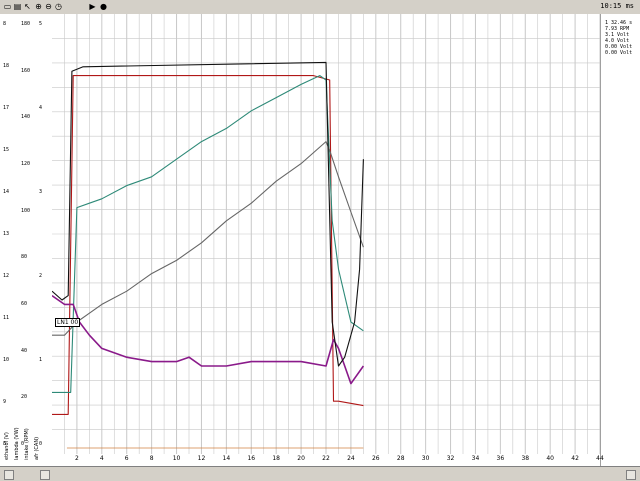 This screenshot has height=481, width=640. Describe the element at coordinates (6, 318) in the screenshot. I see `y-tick-label: 11` at that location.